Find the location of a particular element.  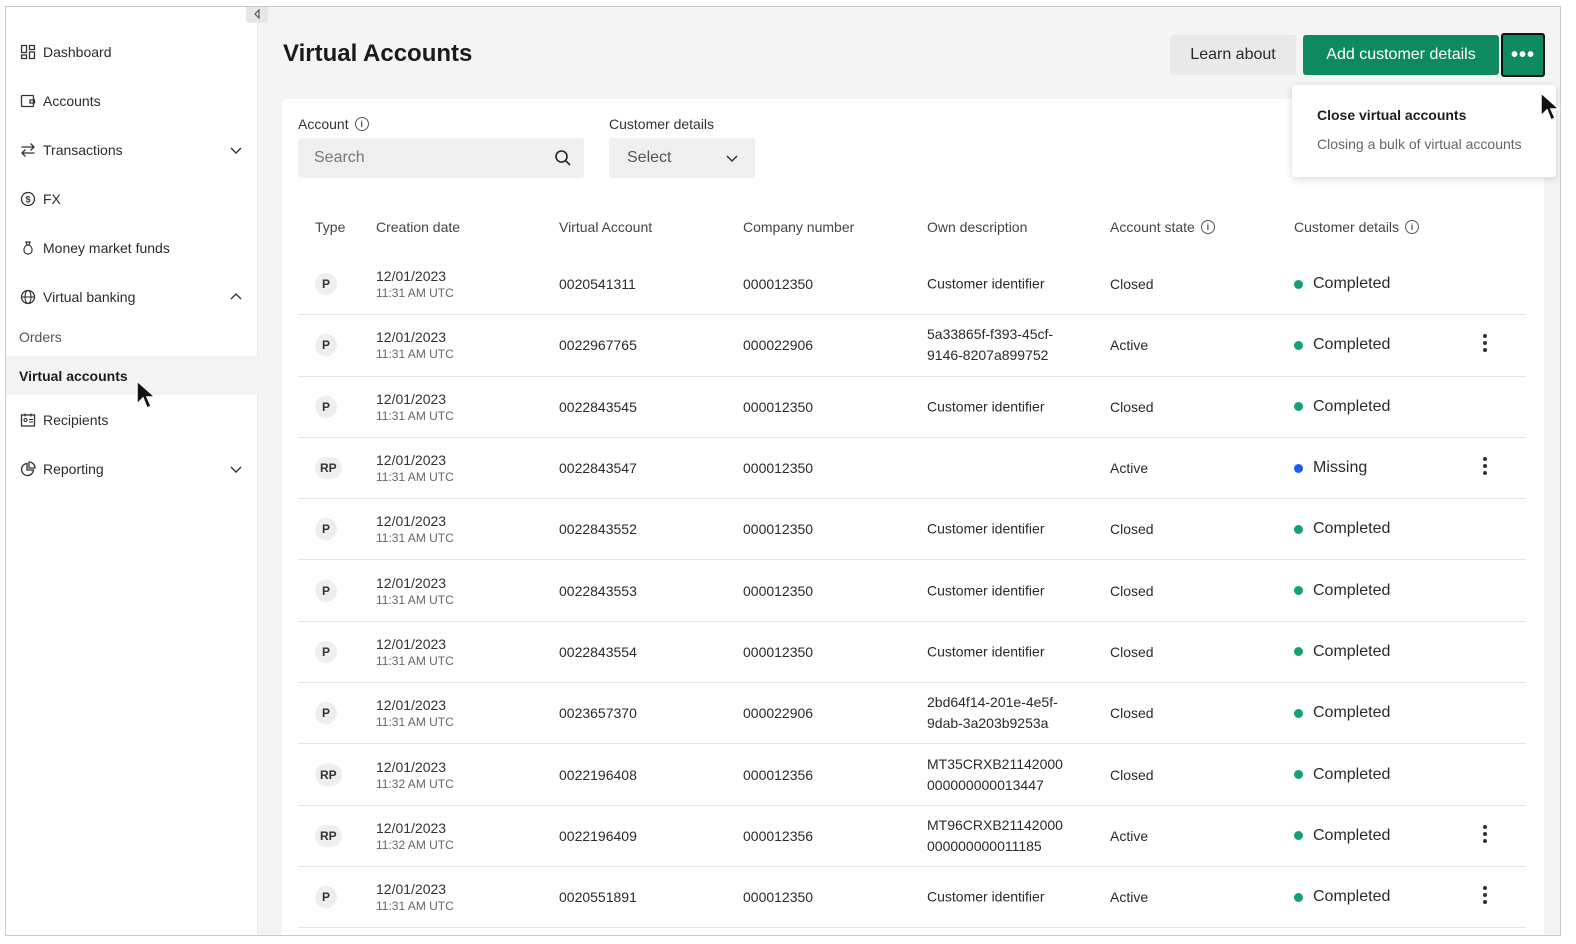

search-icon is located at coordinates (563, 158).